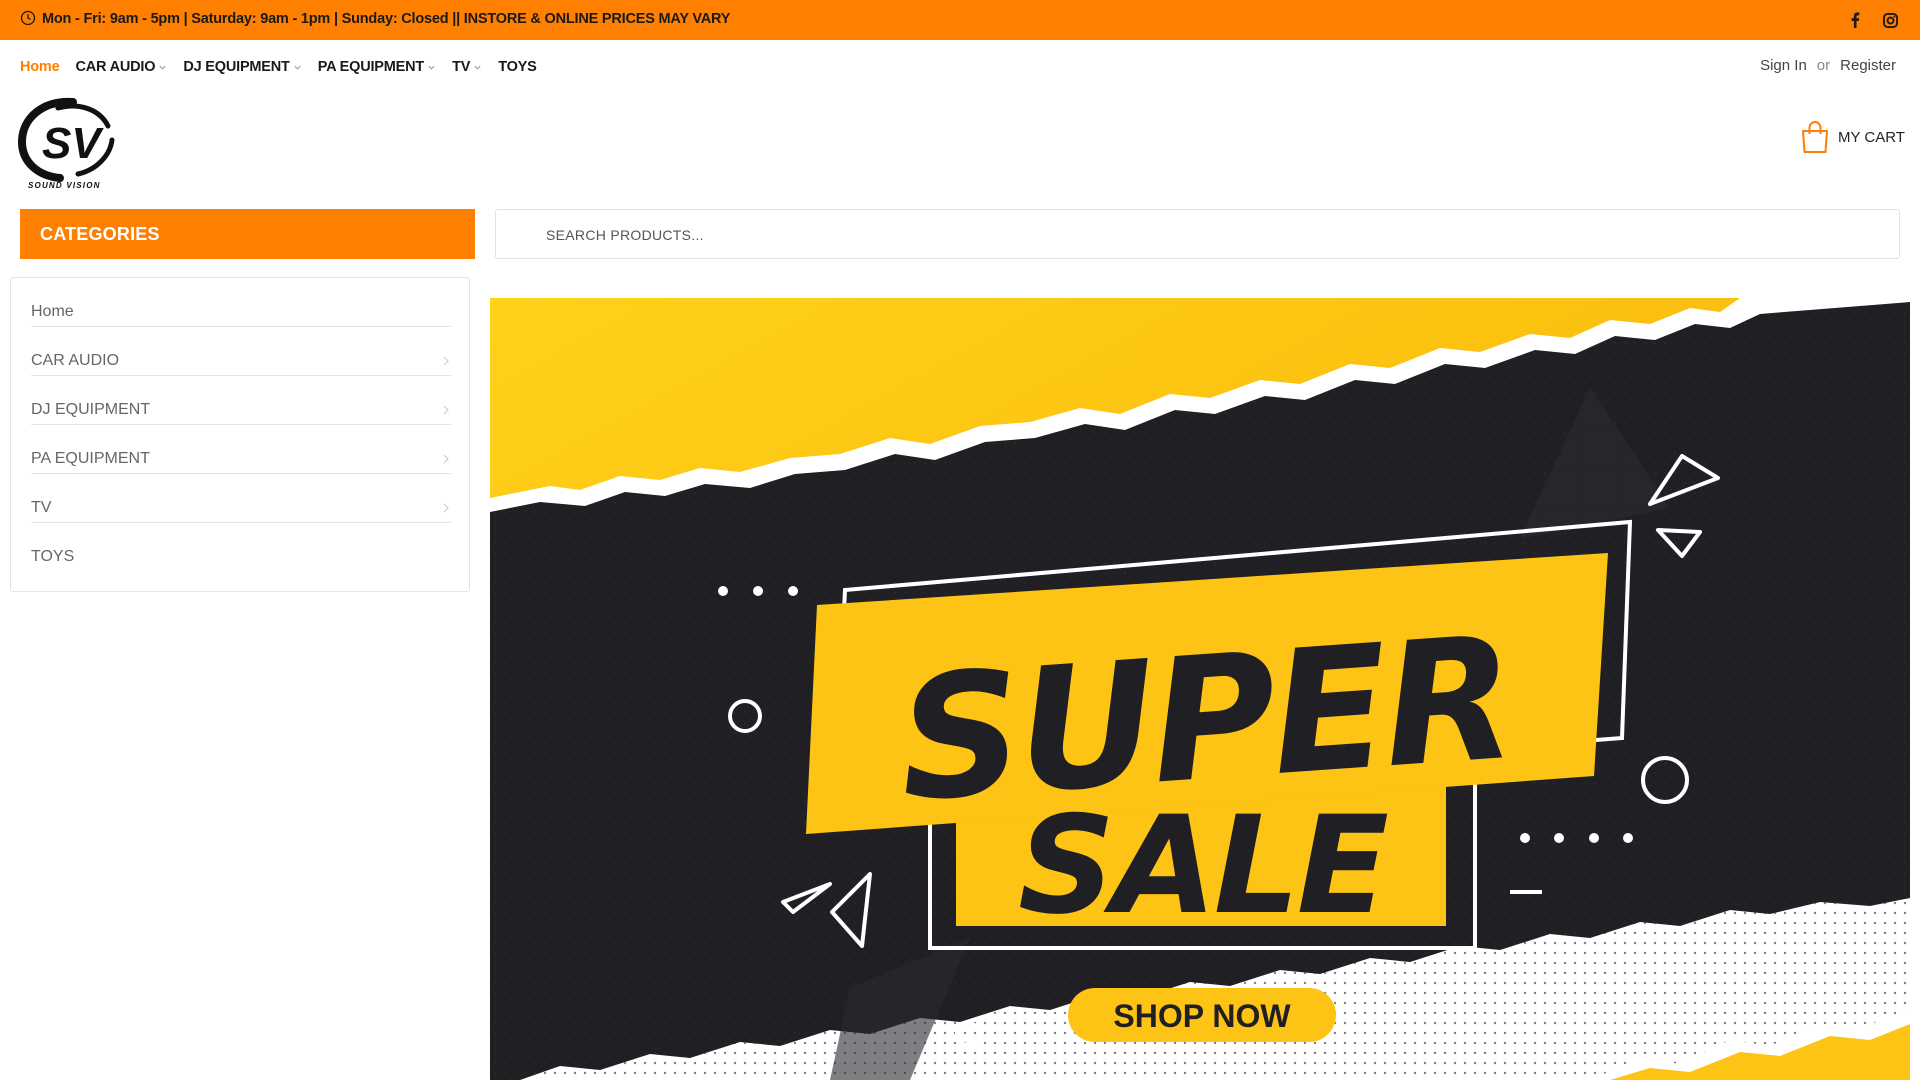  Describe the element at coordinates (1815, 136) in the screenshot. I see `shopping-bag-icon` at that location.